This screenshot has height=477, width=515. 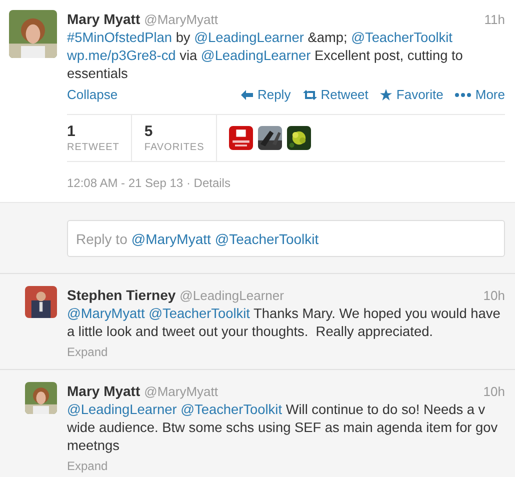 I want to click on collapse-link: Collapse, so click(x=92, y=94).